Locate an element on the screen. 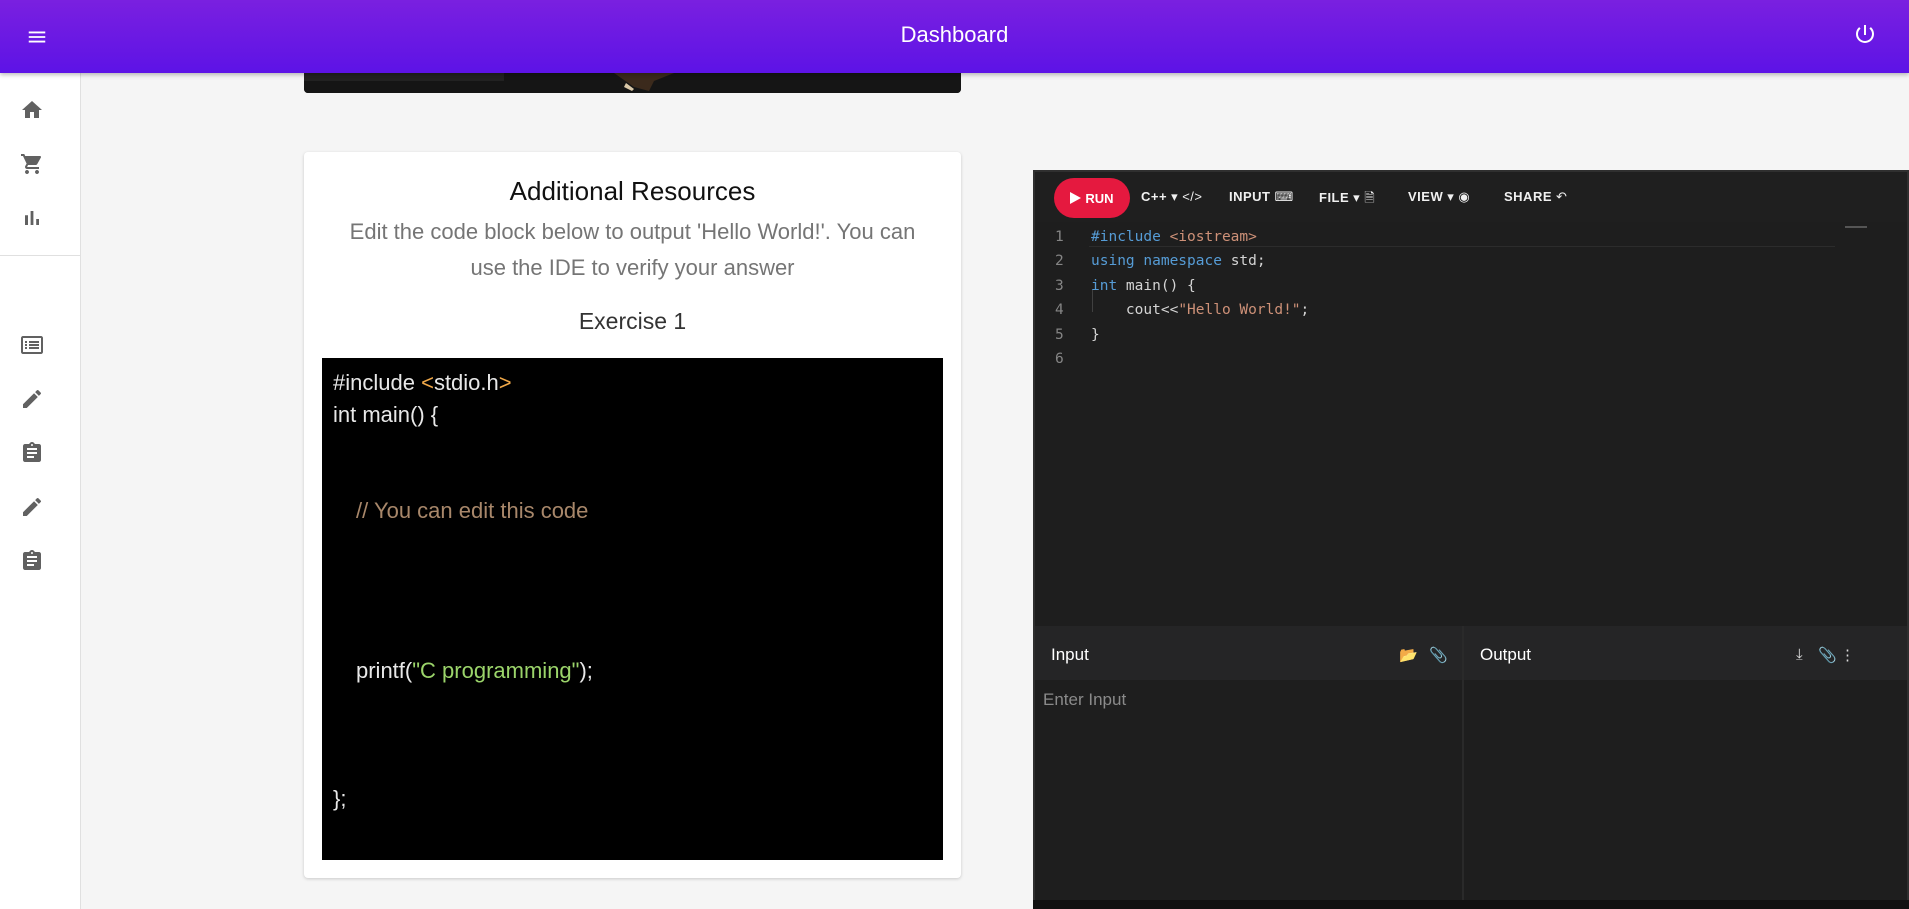 The height and width of the screenshot is (909, 1909). keyboard-icon: ⌨ is located at coordinates (1284, 196).